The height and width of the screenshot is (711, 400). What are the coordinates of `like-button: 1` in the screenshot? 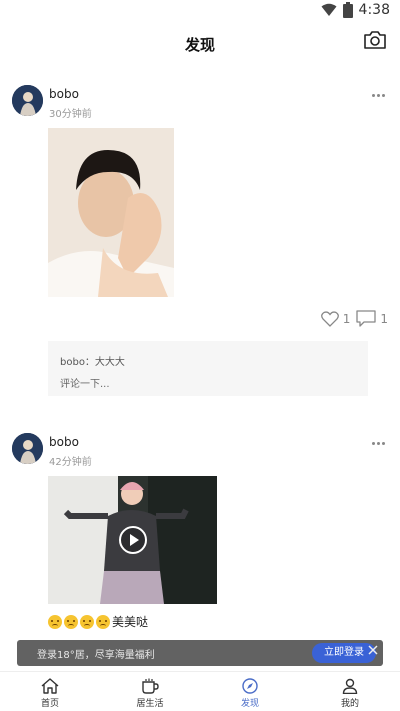 It's located at (335, 318).